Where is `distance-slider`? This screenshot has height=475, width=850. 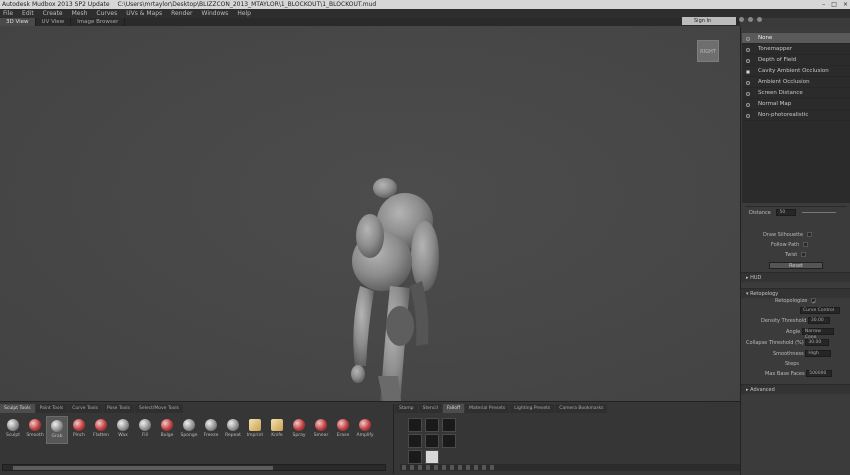 distance-slider is located at coordinates (819, 212).